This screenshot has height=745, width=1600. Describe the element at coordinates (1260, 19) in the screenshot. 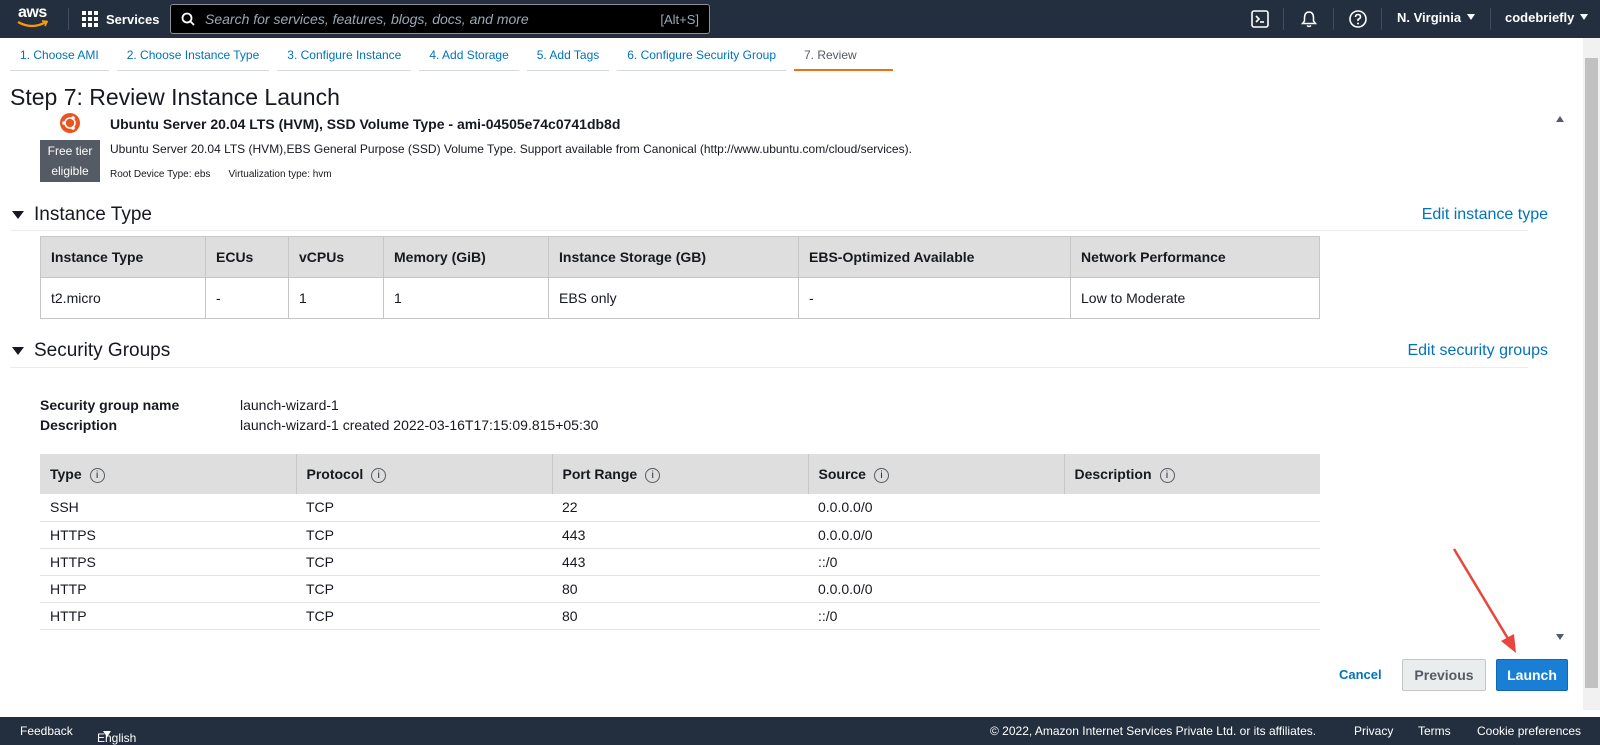

I see `cloudshell-icon` at that location.